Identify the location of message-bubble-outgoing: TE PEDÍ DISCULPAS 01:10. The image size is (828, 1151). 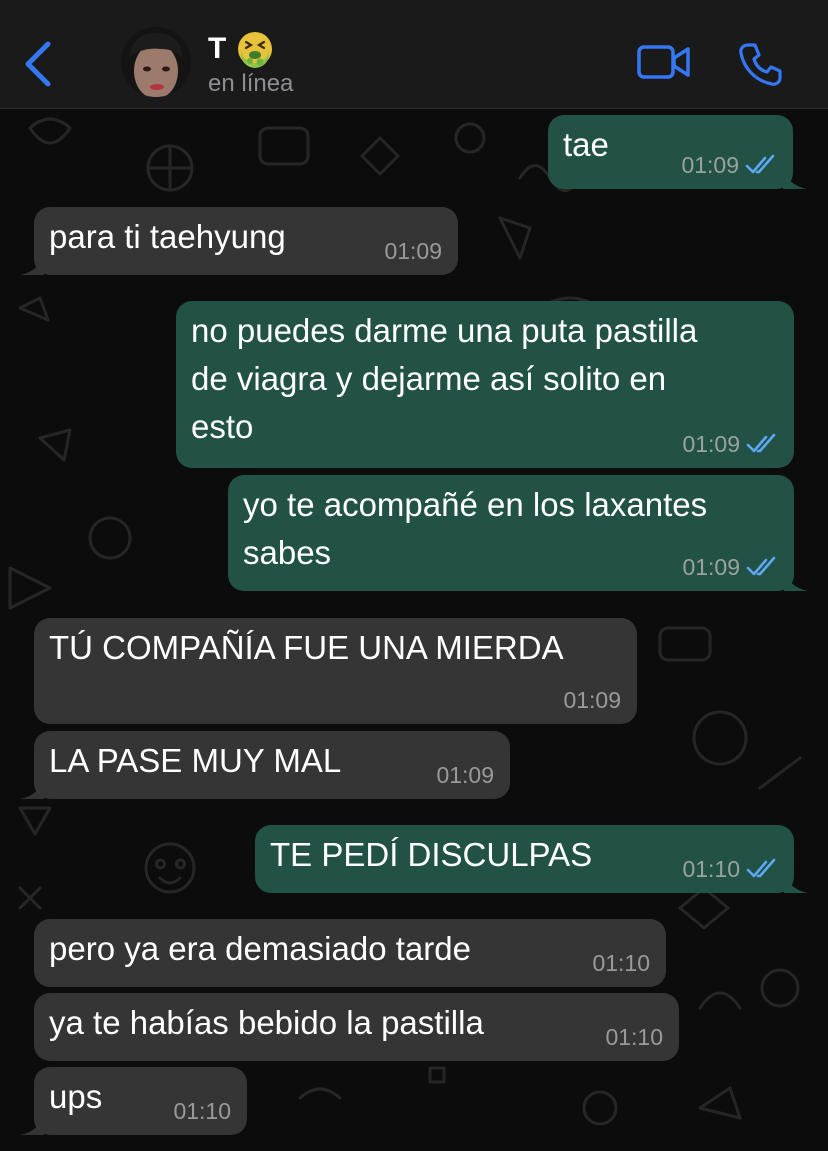
(531, 859).